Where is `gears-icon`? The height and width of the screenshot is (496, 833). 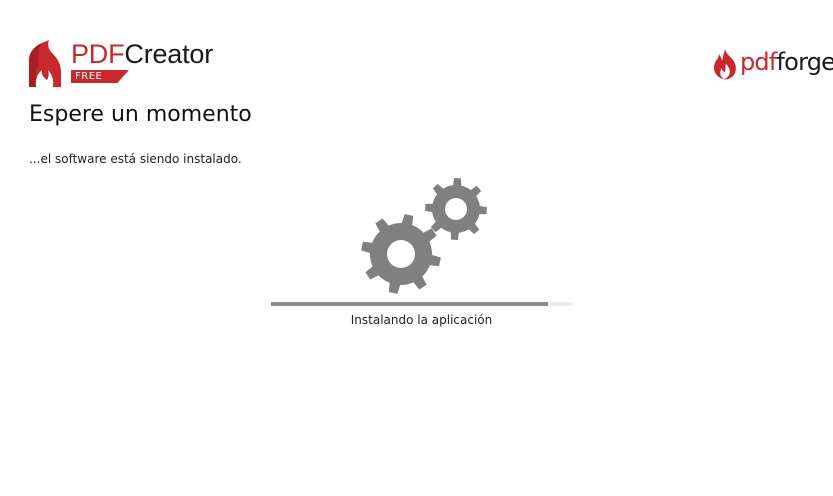 gears-icon is located at coordinates (424, 236).